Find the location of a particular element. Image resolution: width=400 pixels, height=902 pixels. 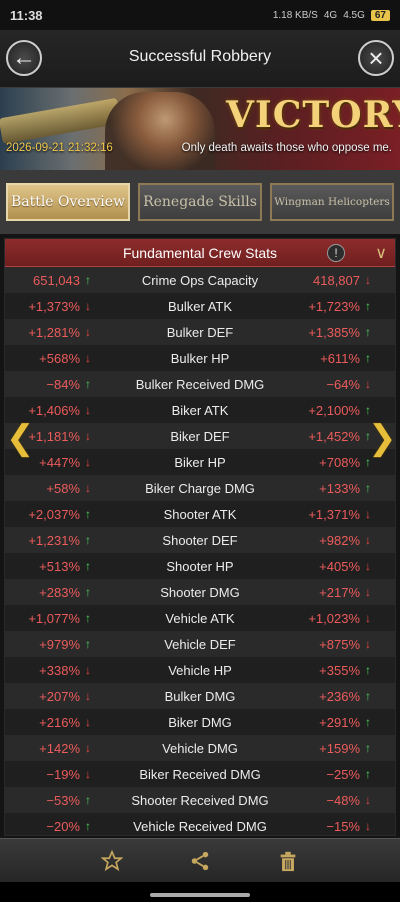

stat-right-value: +611% is located at coordinates (340, 358).